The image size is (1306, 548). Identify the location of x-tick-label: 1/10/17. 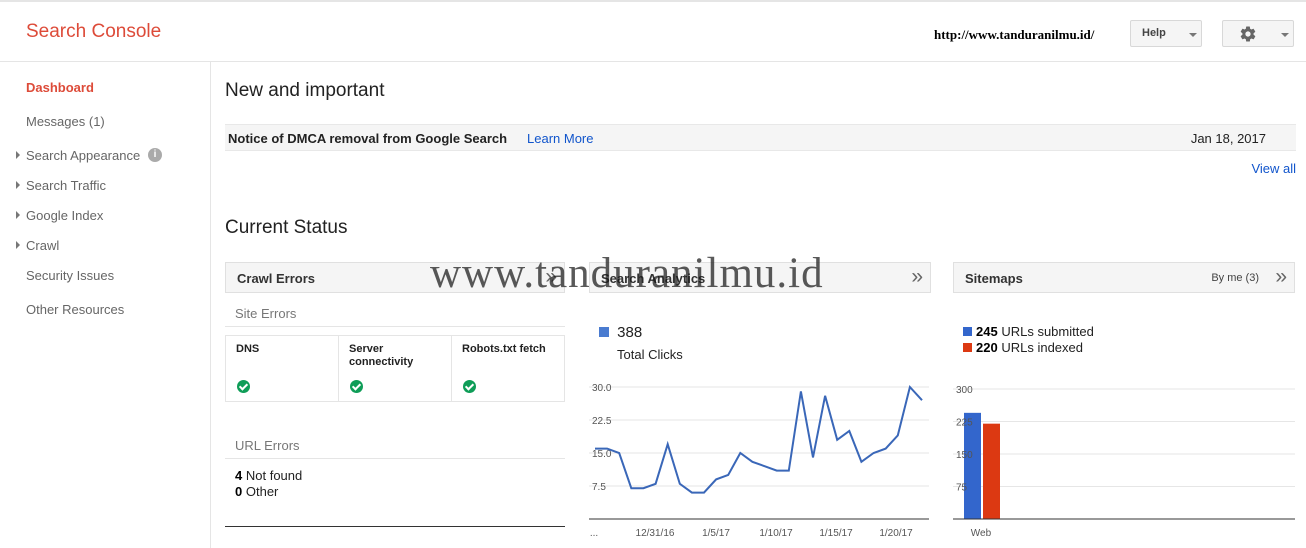
(776, 533).